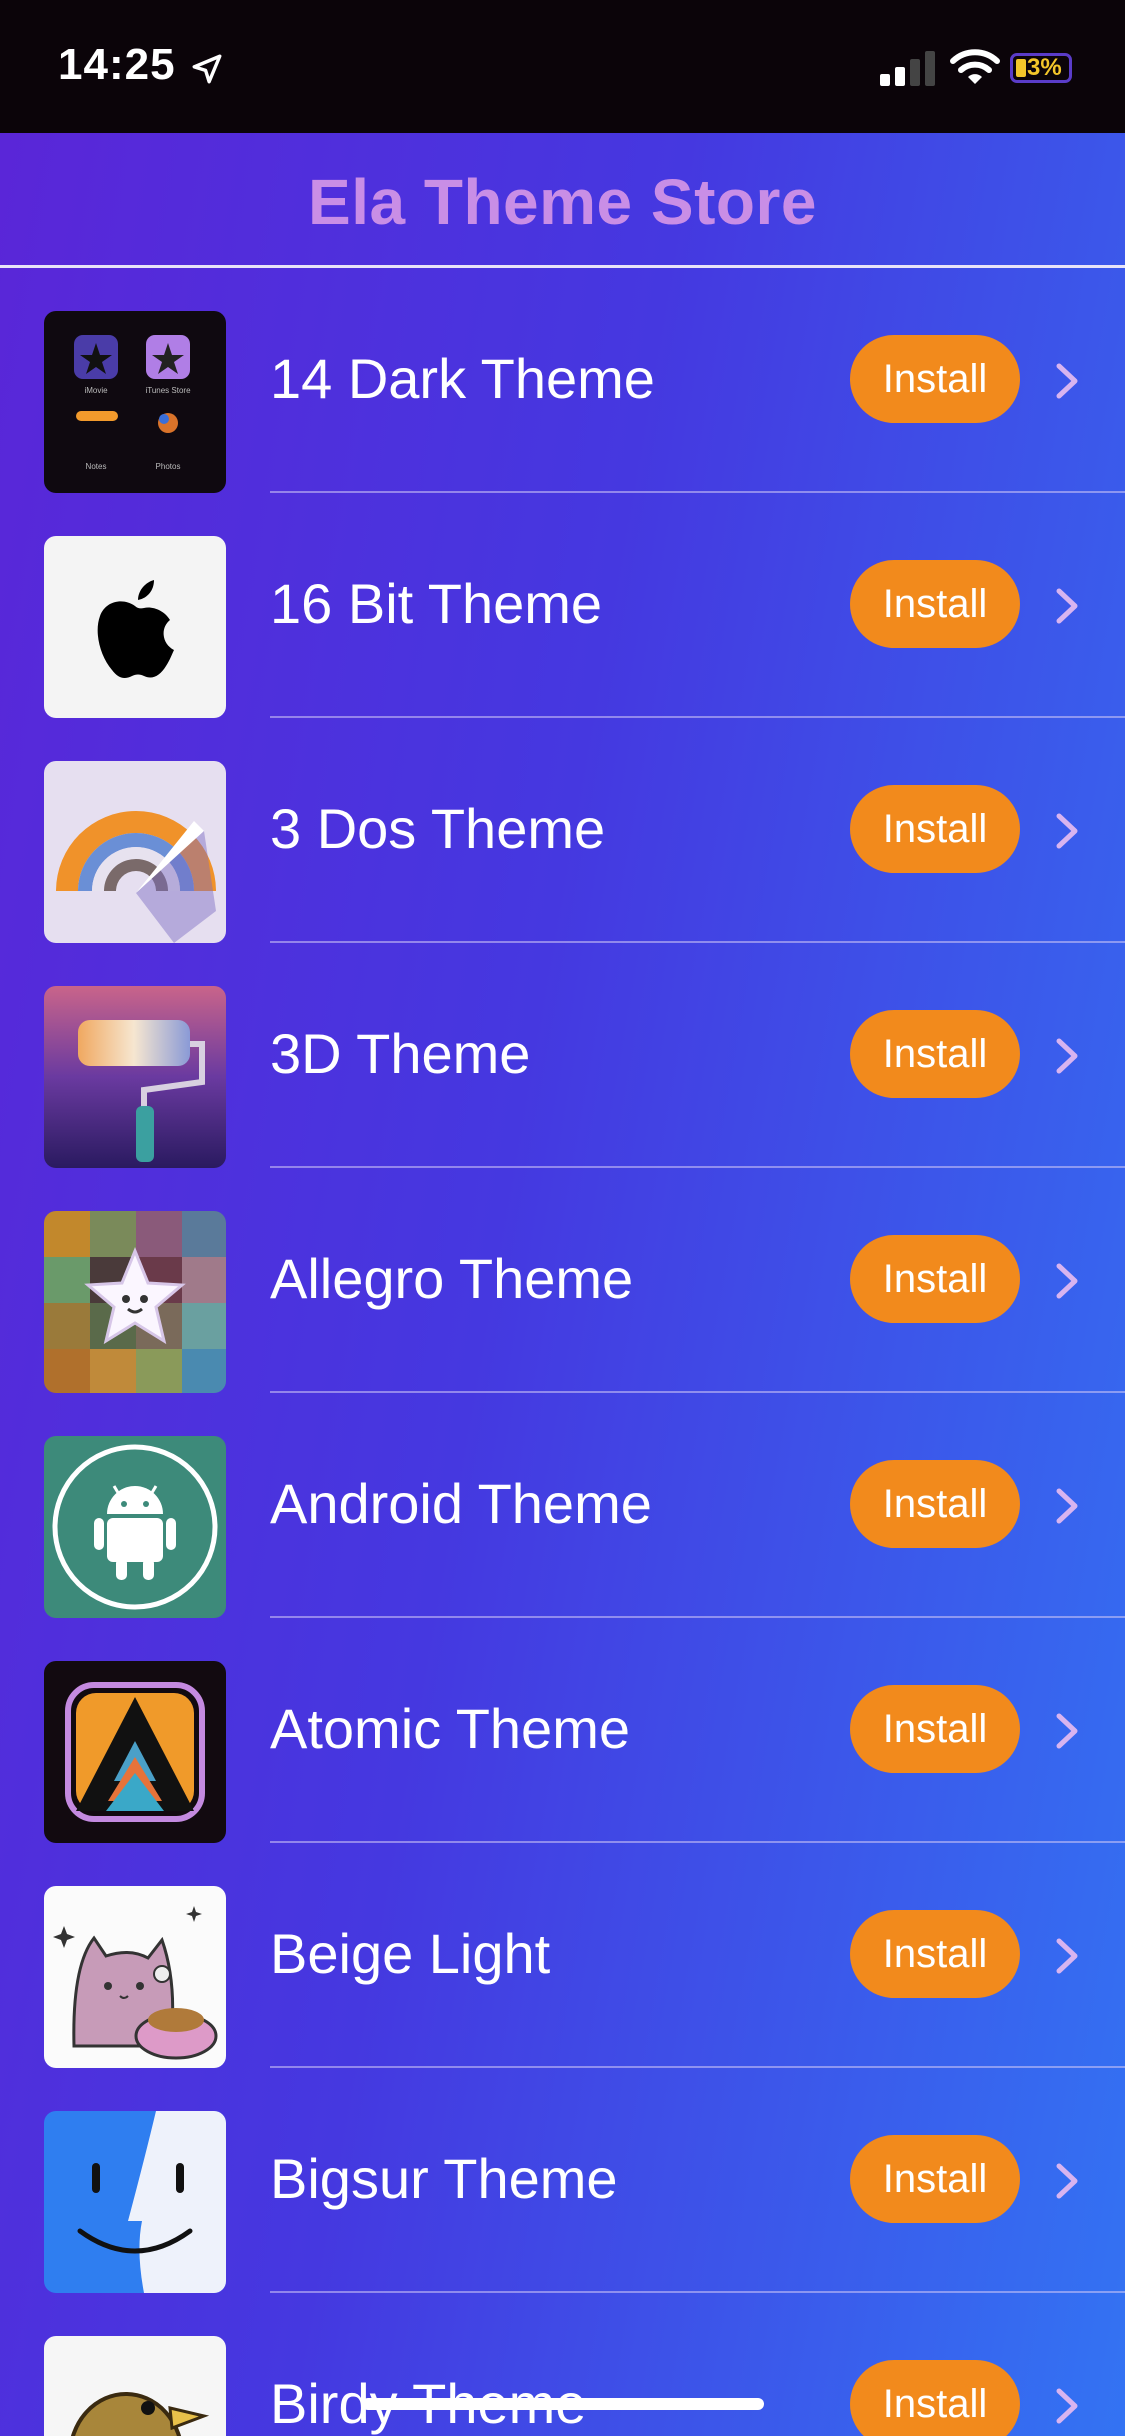 The height and width of the screenshot is (2436, 1125). I want to click on theme-name: Beige Light, so click(410, 1953).